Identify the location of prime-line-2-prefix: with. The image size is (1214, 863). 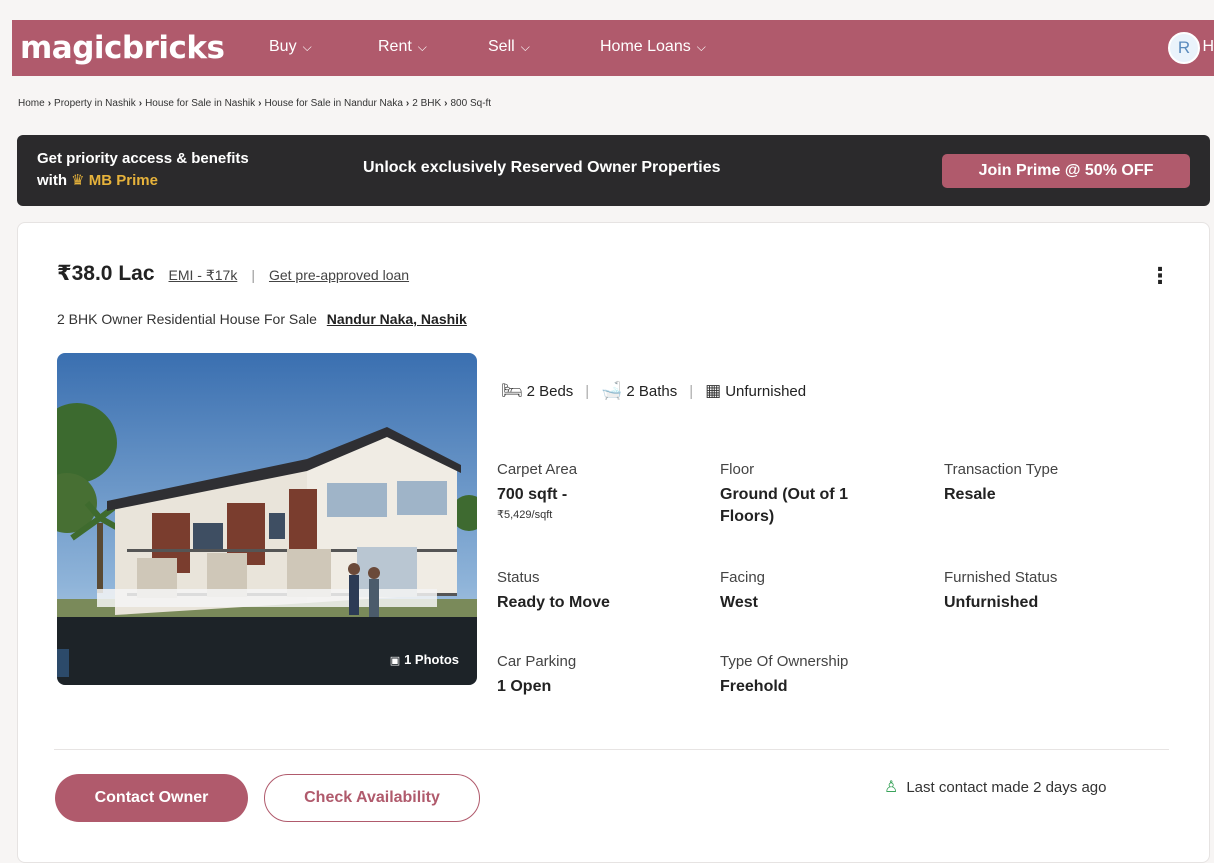
(52, 180).